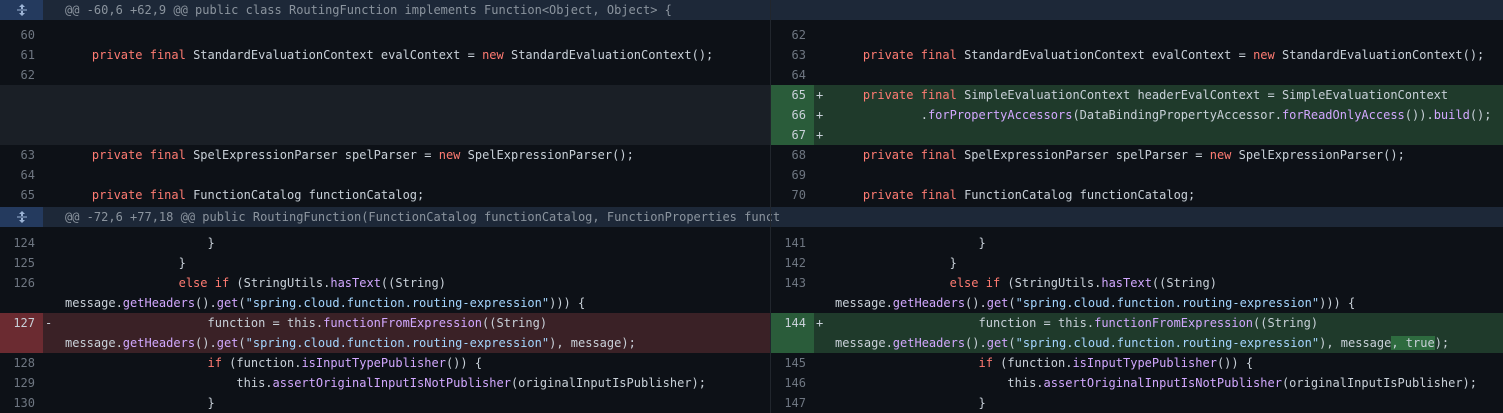 This screenshot has height=413, width=1503. What do you see at coordinates (21, 35) in the screenshot?
I see `line-number: 60` at bounding box center [21, 35].